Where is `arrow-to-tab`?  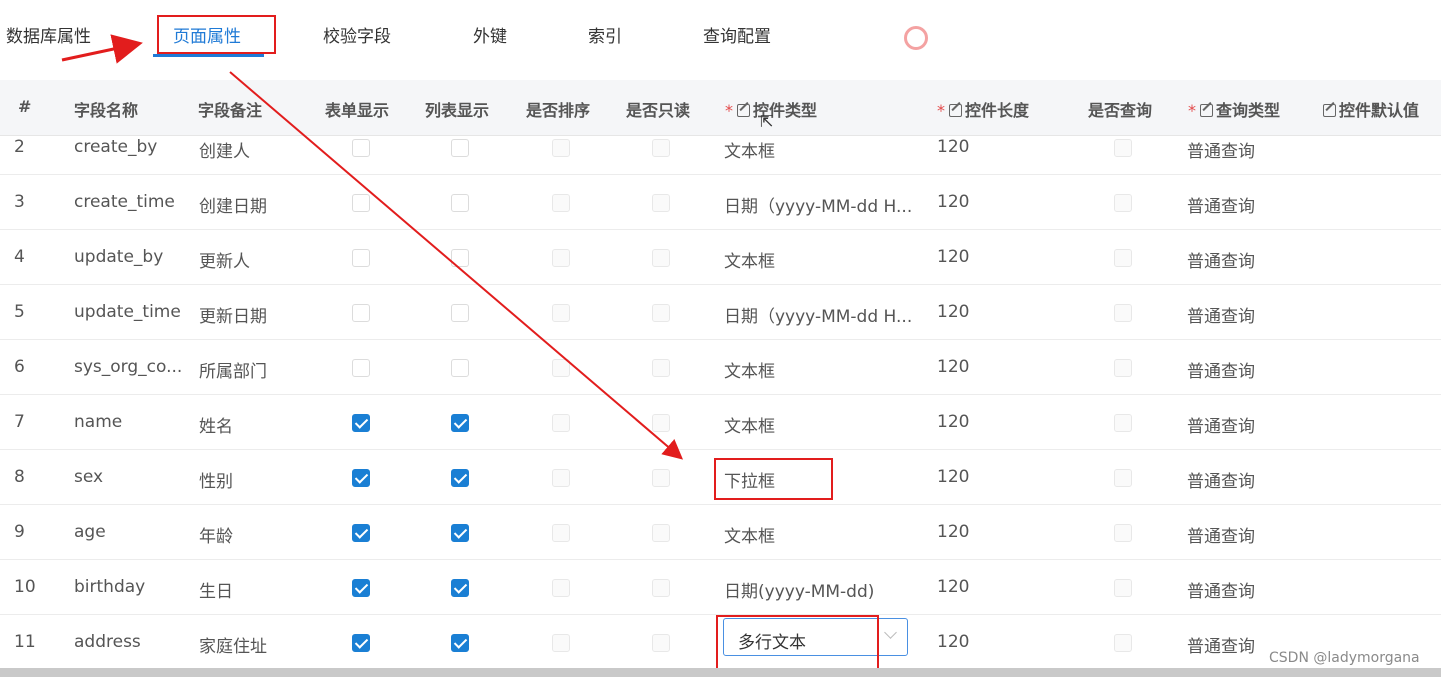 arrow-to-tab is located at coordinates (102, 49).